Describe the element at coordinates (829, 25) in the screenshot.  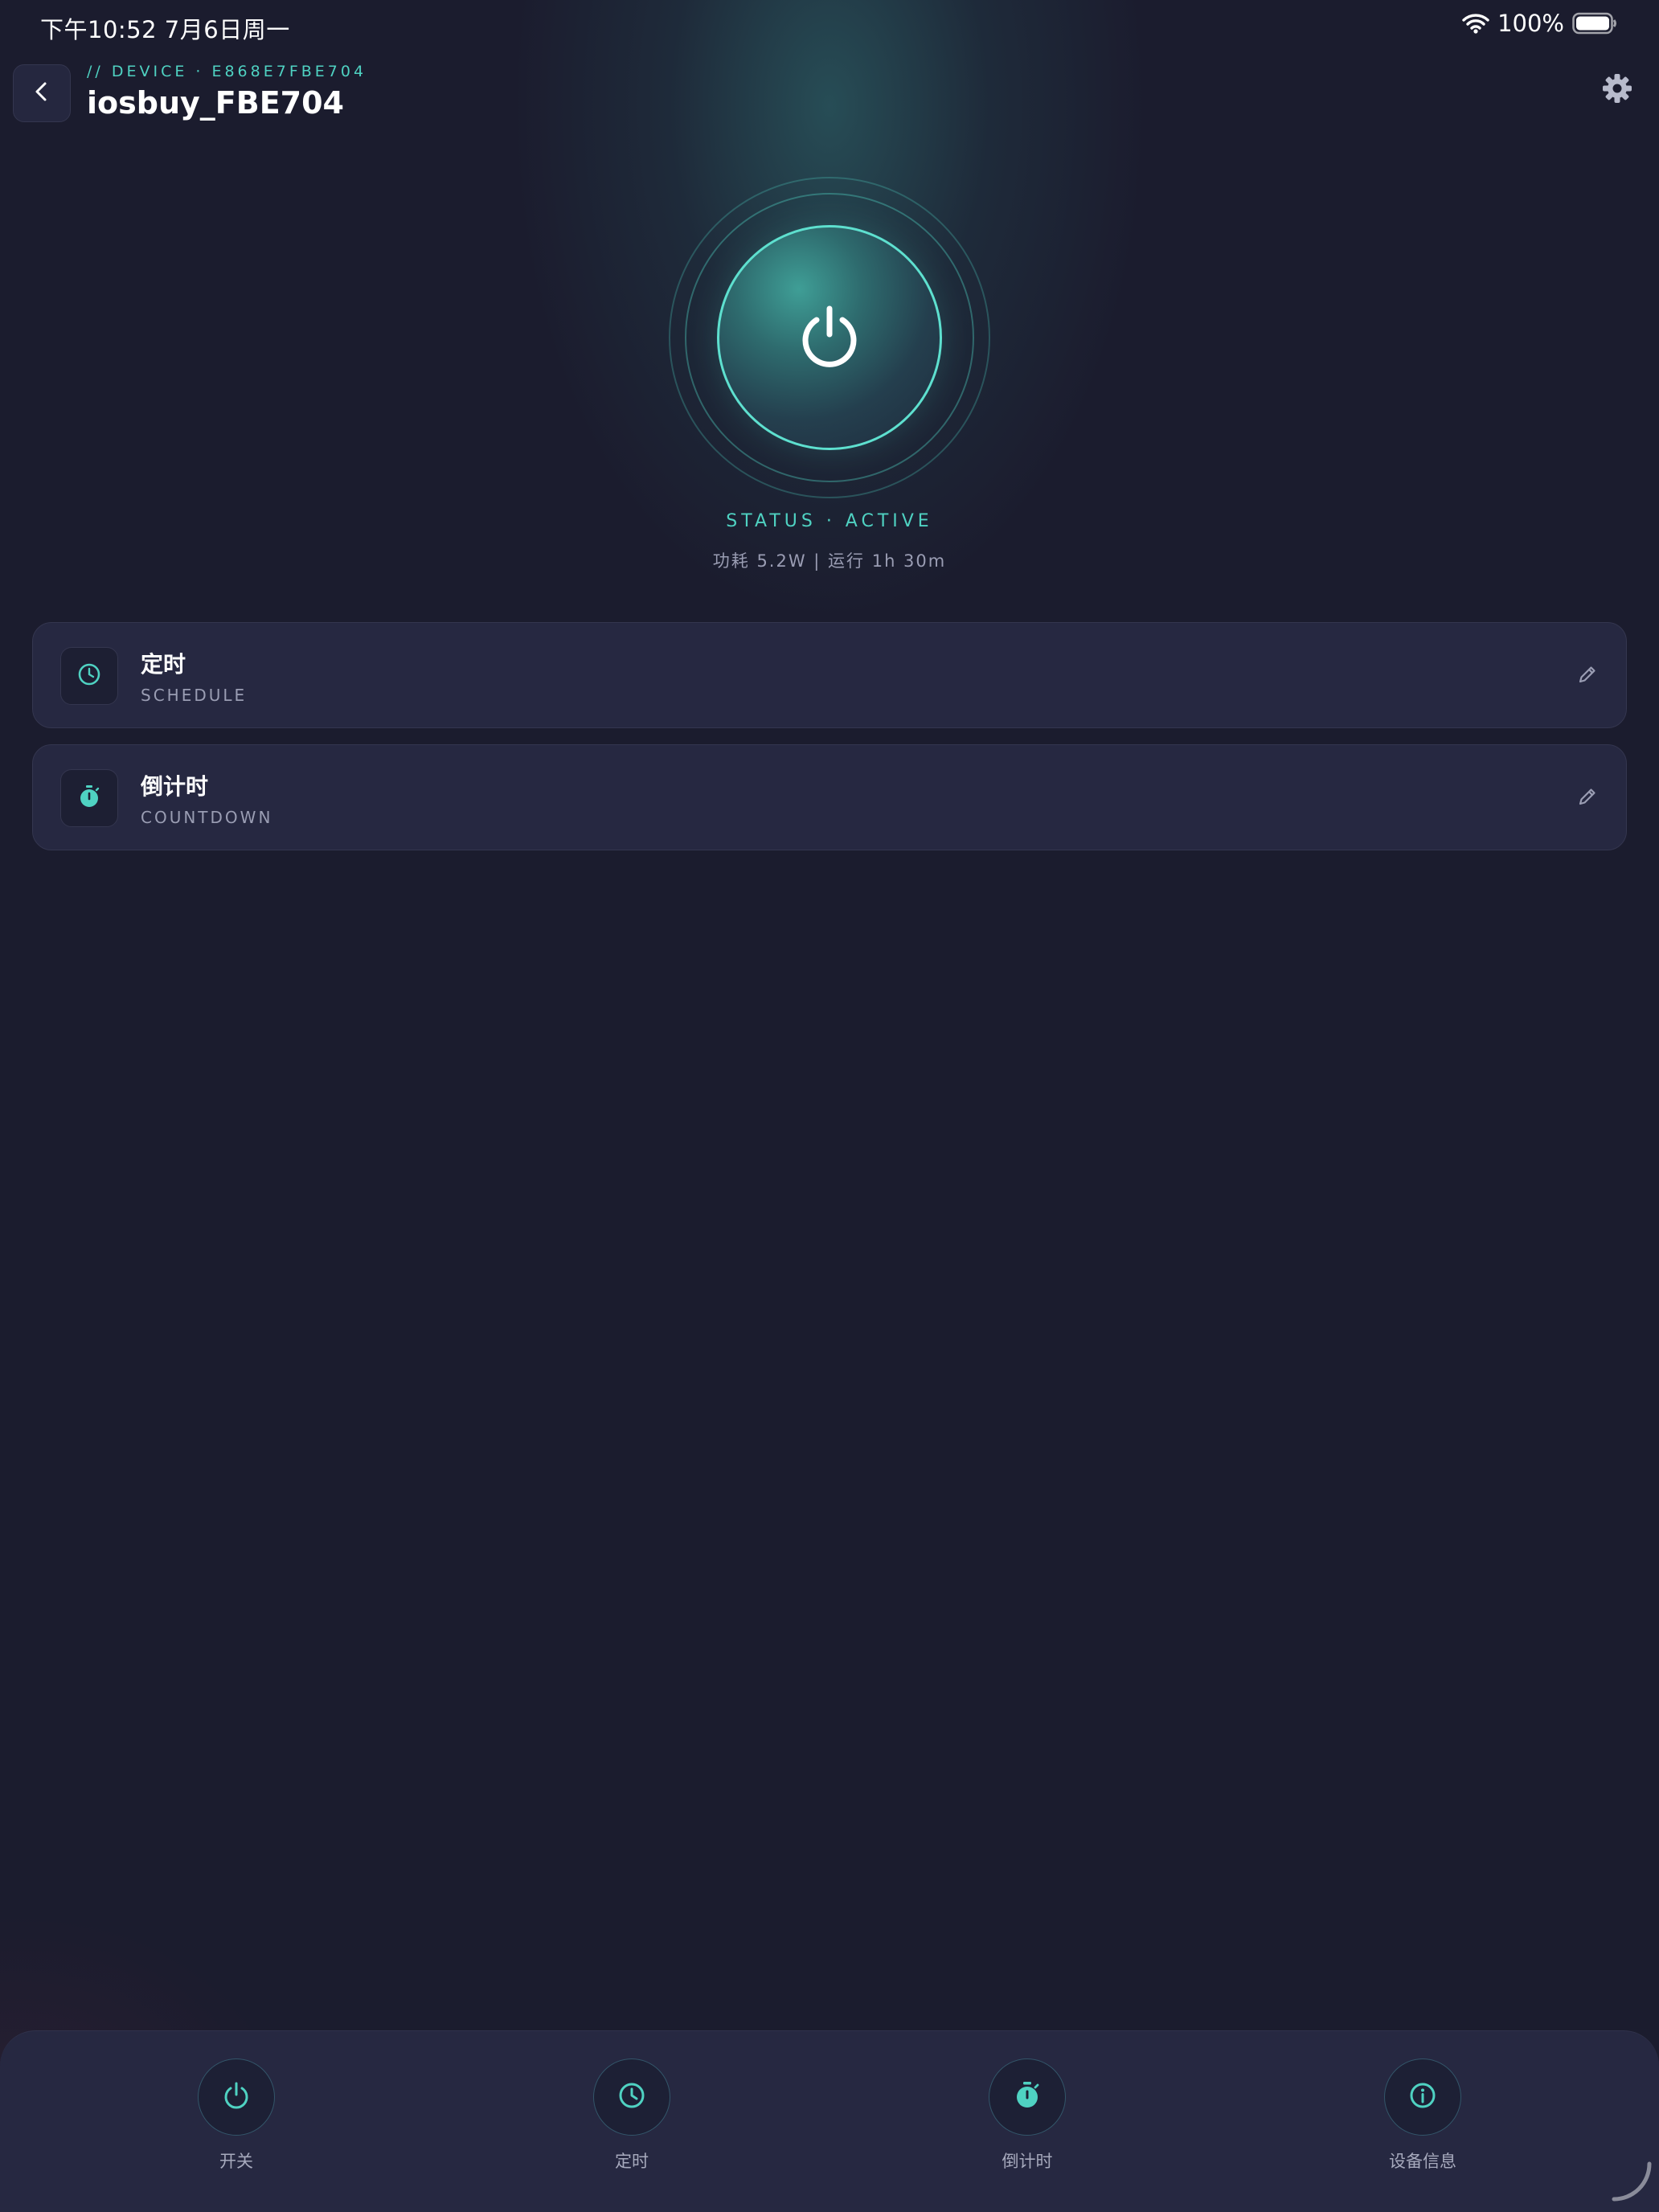
I see `status-bar: 下午10:52 7月6日周一 100%` at that location.